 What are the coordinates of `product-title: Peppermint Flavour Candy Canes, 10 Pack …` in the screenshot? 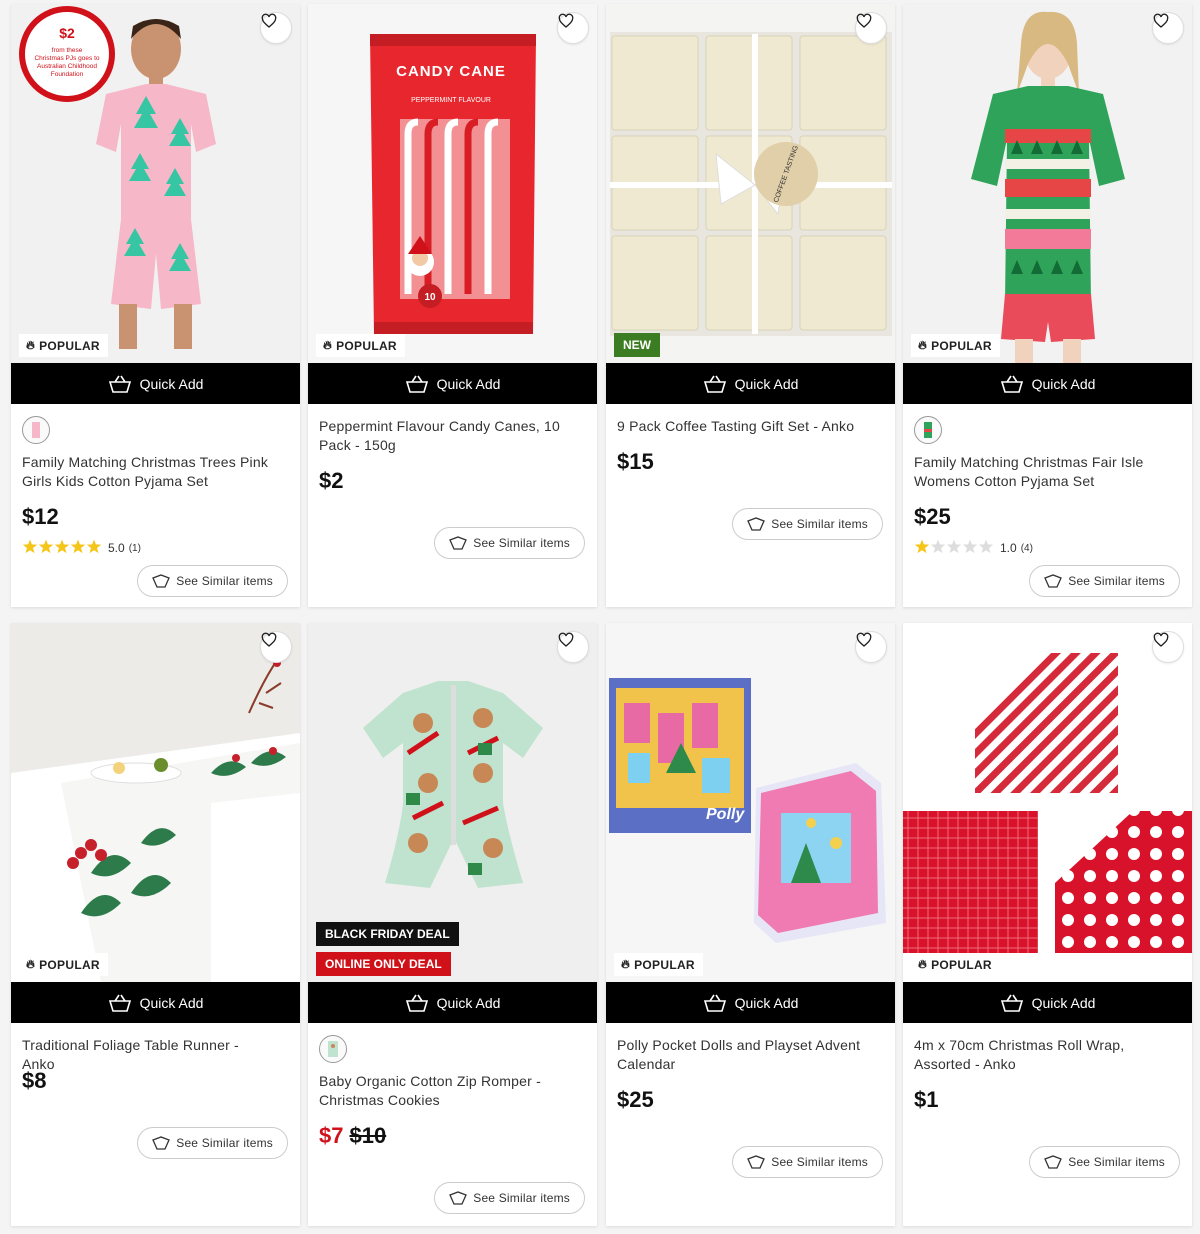 It's located at (444, 436).